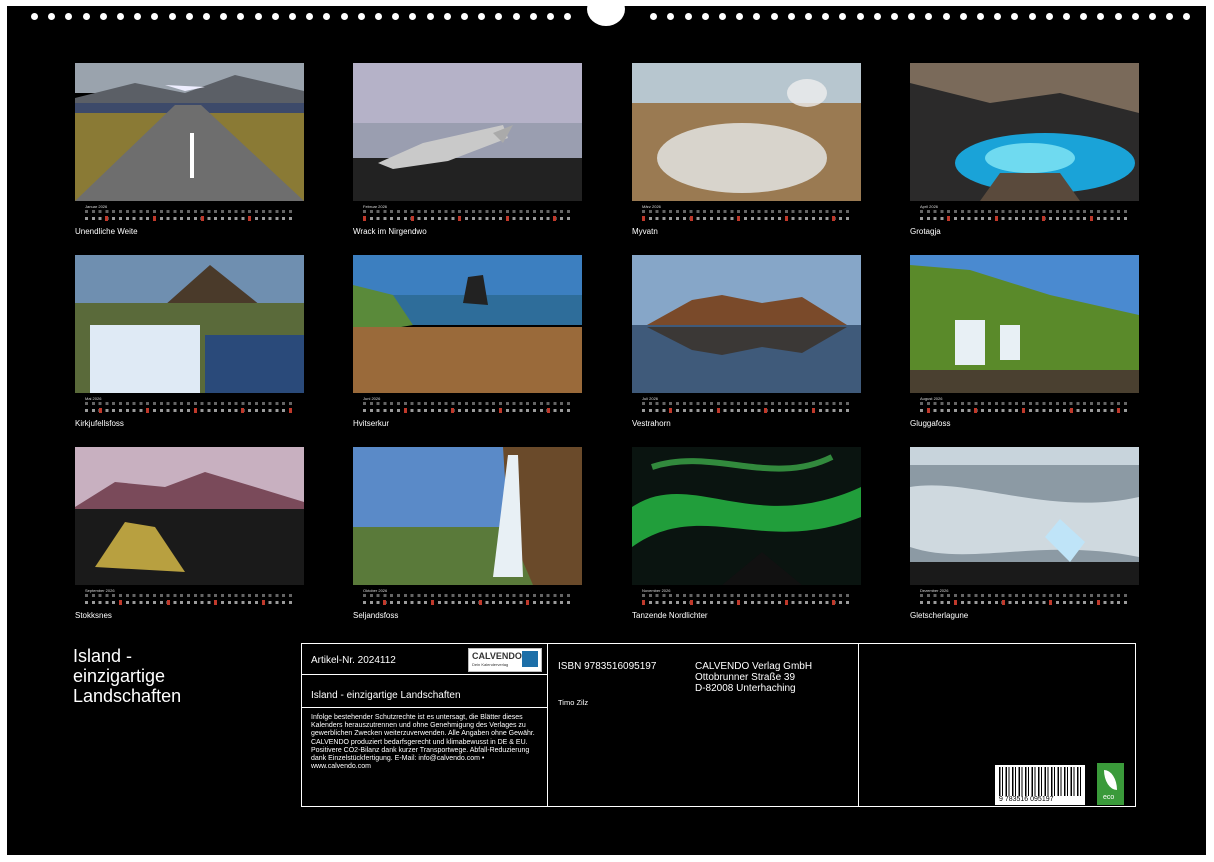 The height and width of the screenshot is (862, 1214). What do you see at coordinates (467, 516) in the screenshot?
I see `photo-seljandsfoss` at bounding box center [467, 516].